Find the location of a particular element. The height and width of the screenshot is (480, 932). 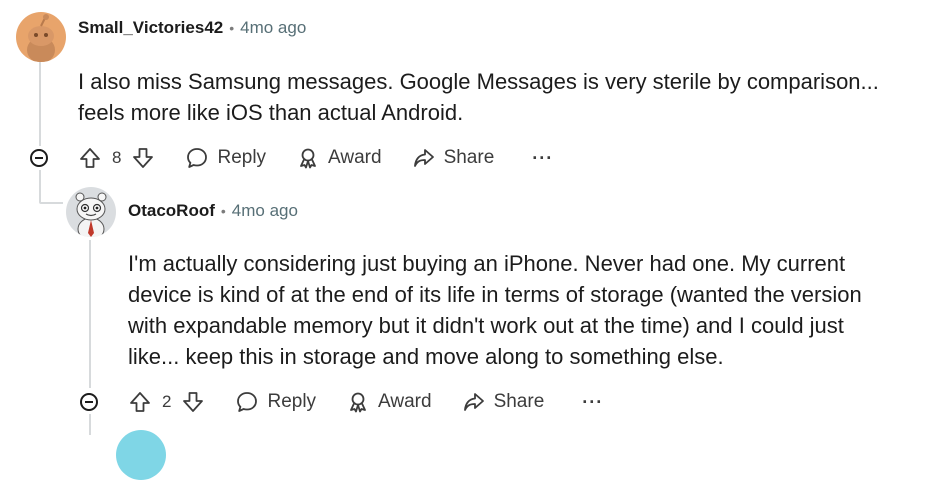

username: OtacoRoof is located at coordinates (171, 211).